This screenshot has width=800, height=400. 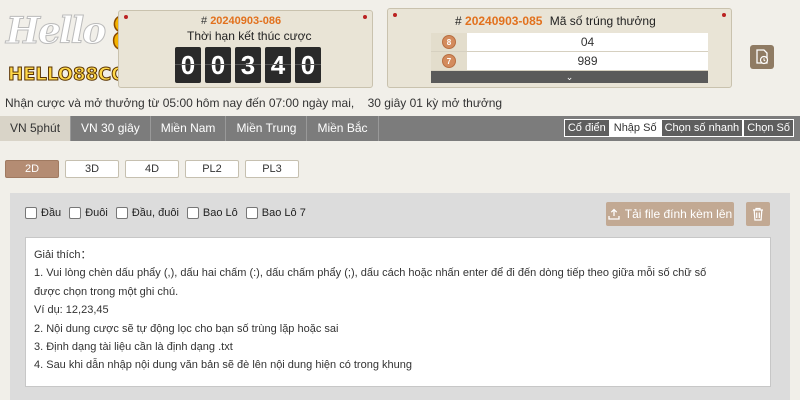 I want to click on mode-chon-so: Chọn Số, so click(x=768, y=128).